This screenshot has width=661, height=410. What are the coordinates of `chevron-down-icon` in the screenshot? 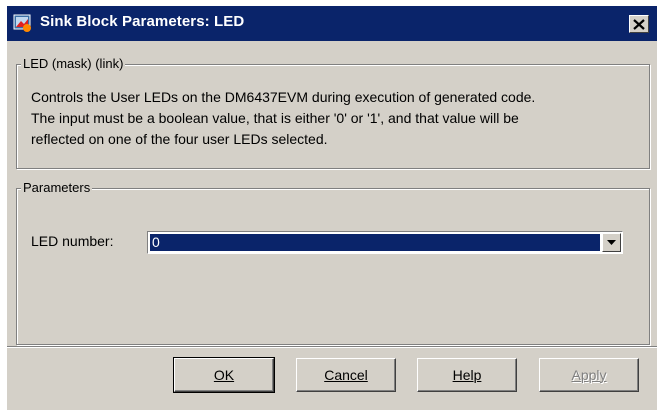 It's located at (611, 242).